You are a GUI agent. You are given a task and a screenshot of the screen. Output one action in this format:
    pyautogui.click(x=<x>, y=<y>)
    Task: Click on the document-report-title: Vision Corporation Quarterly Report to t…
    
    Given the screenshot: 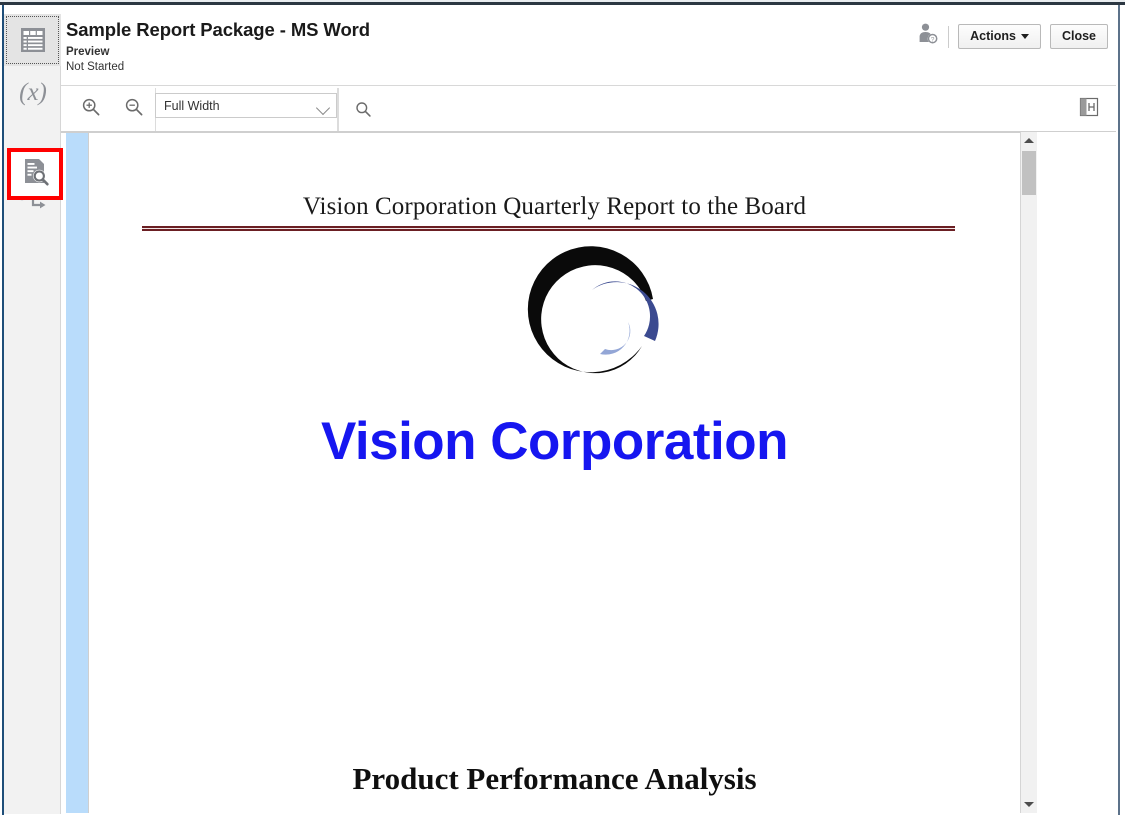 What is the action you would take?
    pyautogui.click(x=554, y=206)
    